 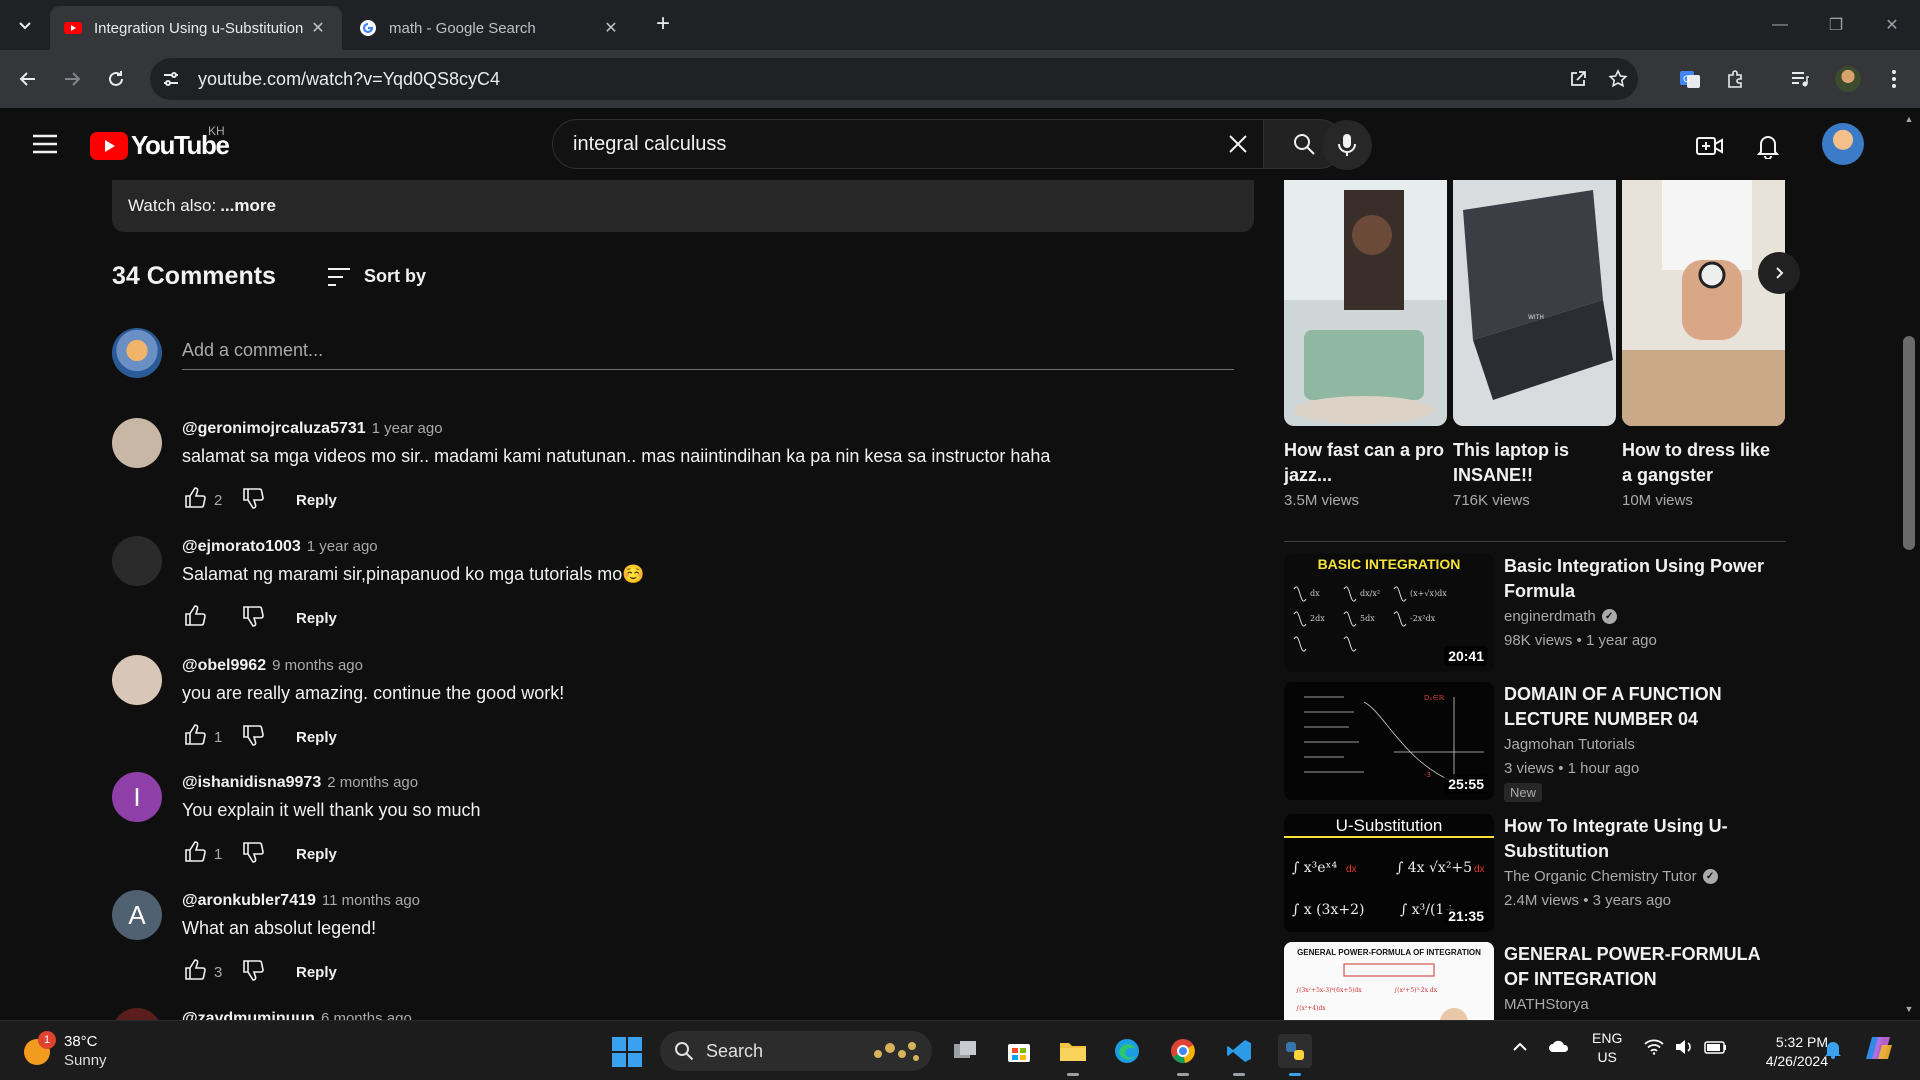 What do you see at coordinates (248, 1015) in the screenshot?
I see `comment-author: @zaydmuminuun` at bounding box center [248, 1015].